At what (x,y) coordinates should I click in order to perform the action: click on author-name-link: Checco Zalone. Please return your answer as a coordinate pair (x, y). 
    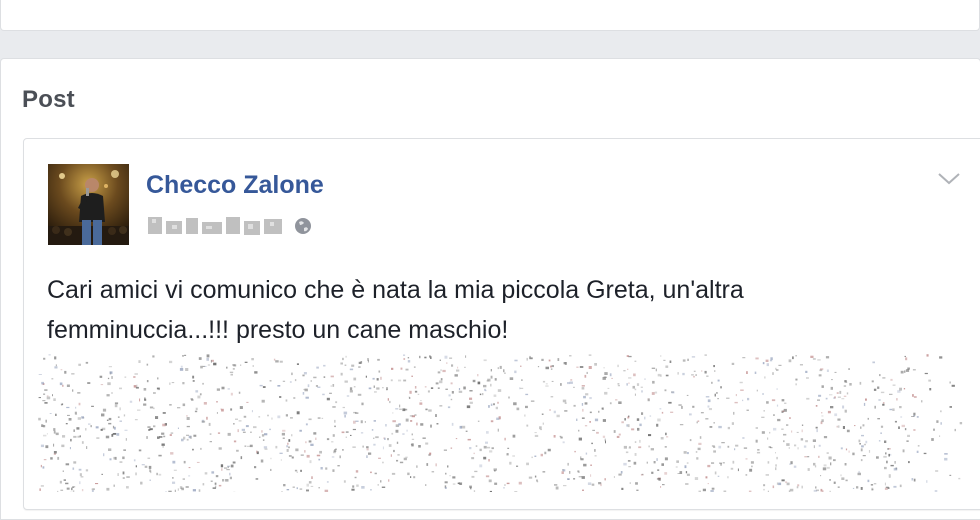
    Looking at the image, I should click on (235, 185).